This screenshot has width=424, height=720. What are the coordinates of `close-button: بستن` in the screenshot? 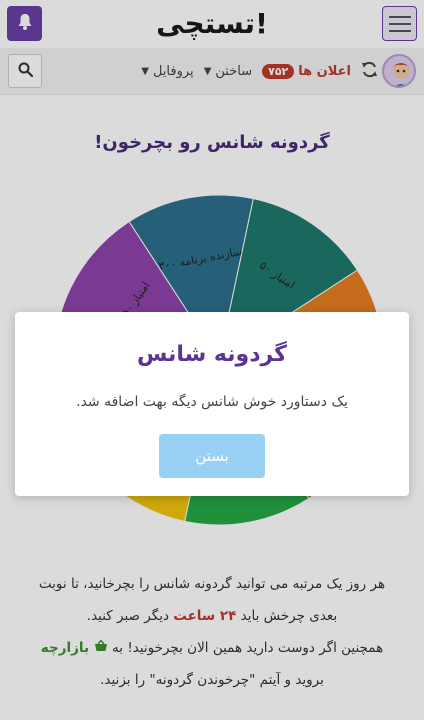 It's located at (212, 456).